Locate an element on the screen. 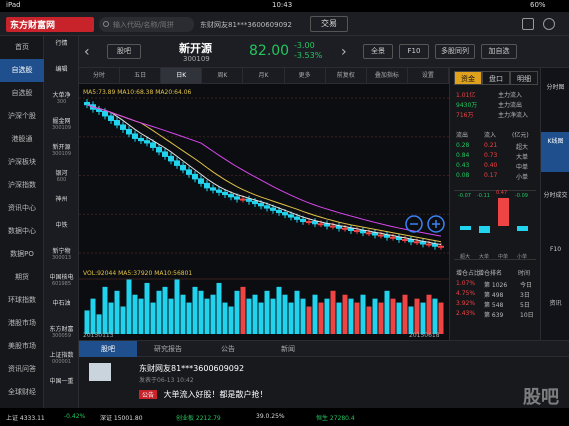 The image size is (569, 426). header-button-1: 全景 is located at coordinates (378, 51).